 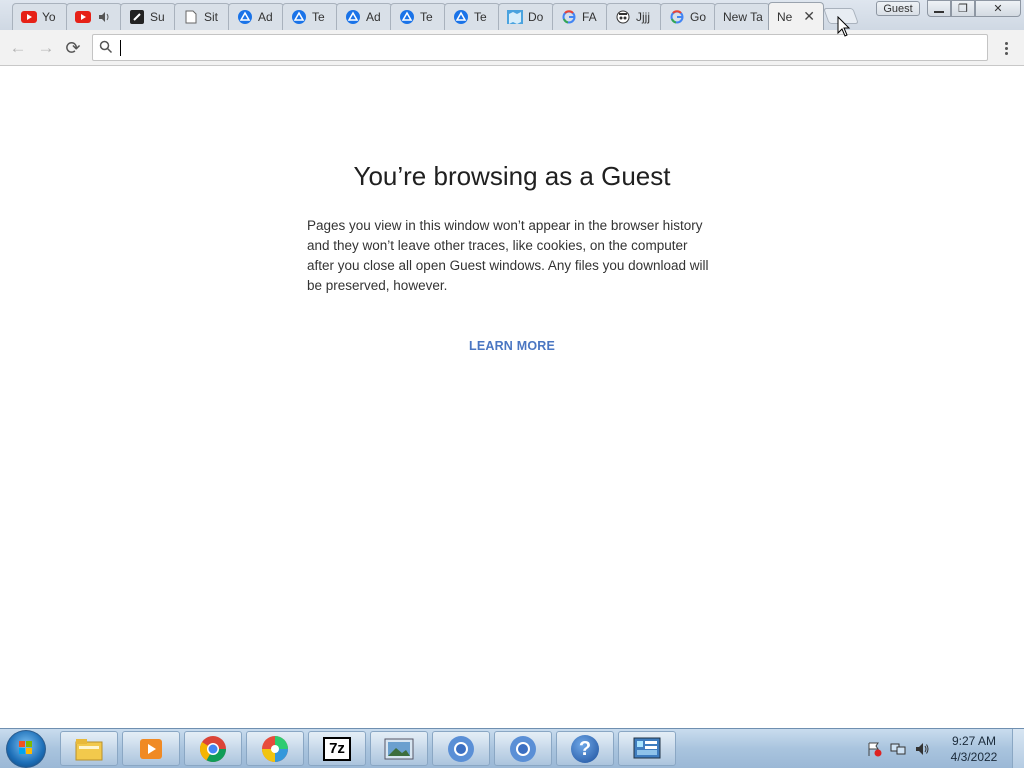 What do you see at coordinates (512, 346) in the screenshot?
I see `learn-more-link: LEARN MORE` at bounding box center [512, 346].